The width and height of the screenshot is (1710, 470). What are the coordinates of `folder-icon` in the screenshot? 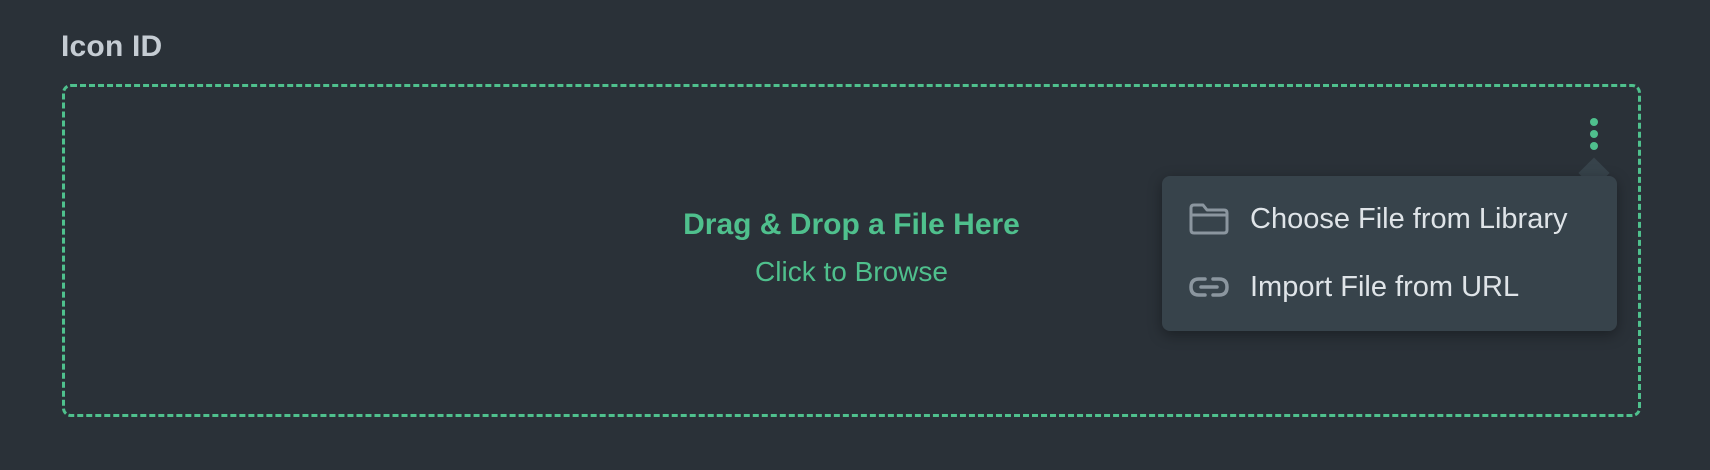 It's located at (1209, 219).